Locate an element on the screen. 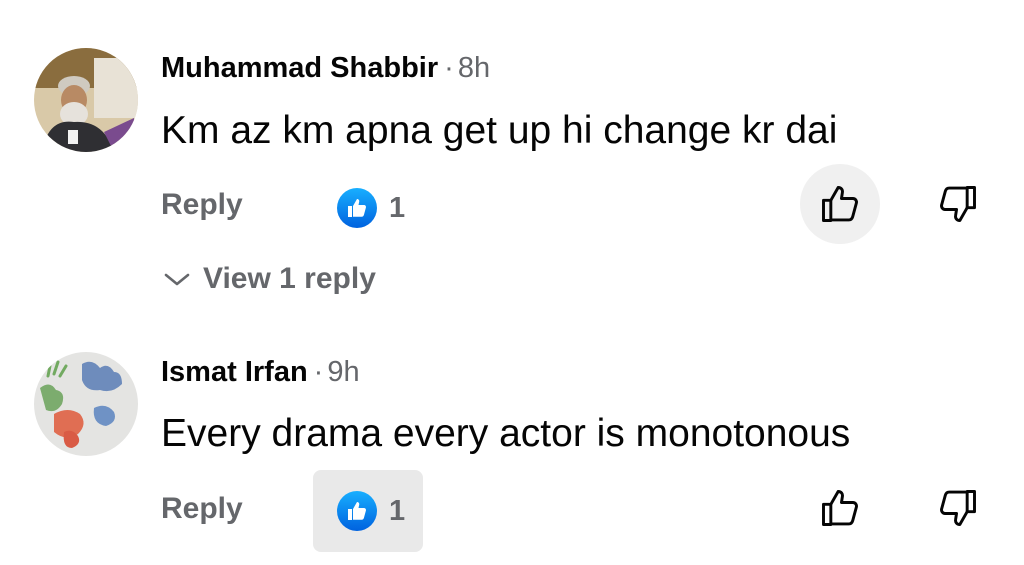 The image size is (1024, 565). comment-timestamp: 9h is located at coordinates (343, 372).